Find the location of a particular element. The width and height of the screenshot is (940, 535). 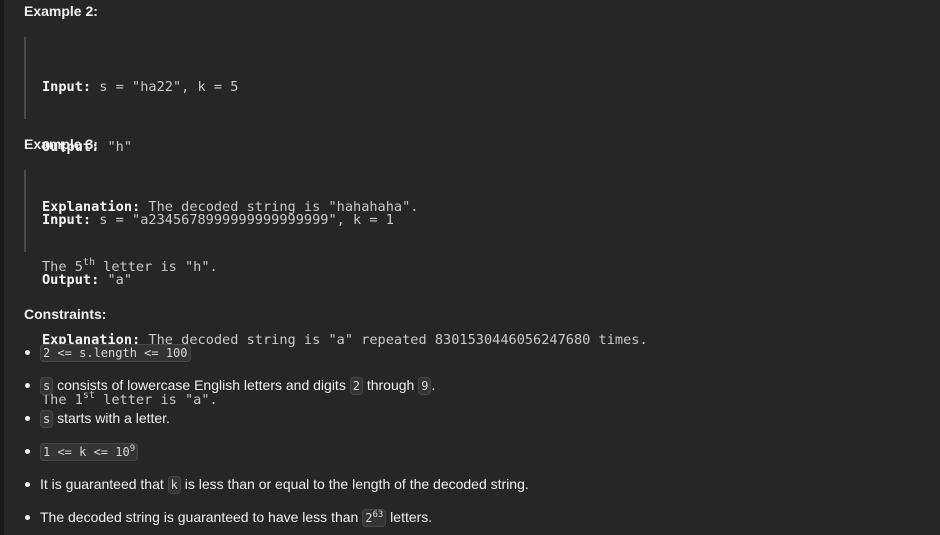

code-text: 1 <= k <= 10 is located at coordinates (86, 452).